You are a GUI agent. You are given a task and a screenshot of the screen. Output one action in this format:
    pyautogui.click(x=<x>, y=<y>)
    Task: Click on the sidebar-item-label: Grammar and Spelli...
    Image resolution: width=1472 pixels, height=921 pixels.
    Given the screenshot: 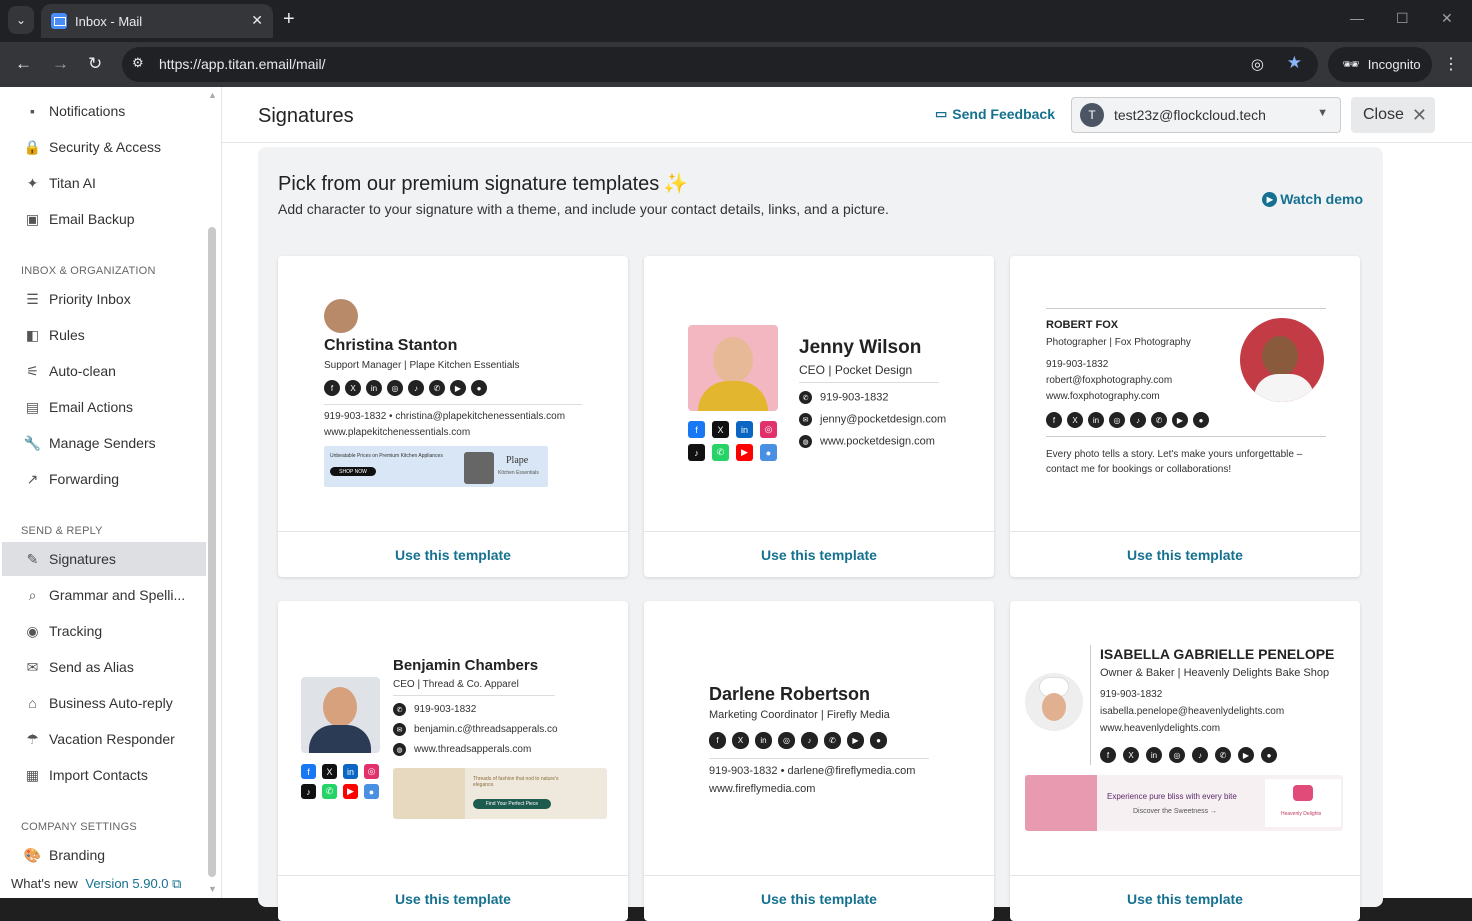 What is the action you would take?
    pyautogui.click(x=117, y=595)
    